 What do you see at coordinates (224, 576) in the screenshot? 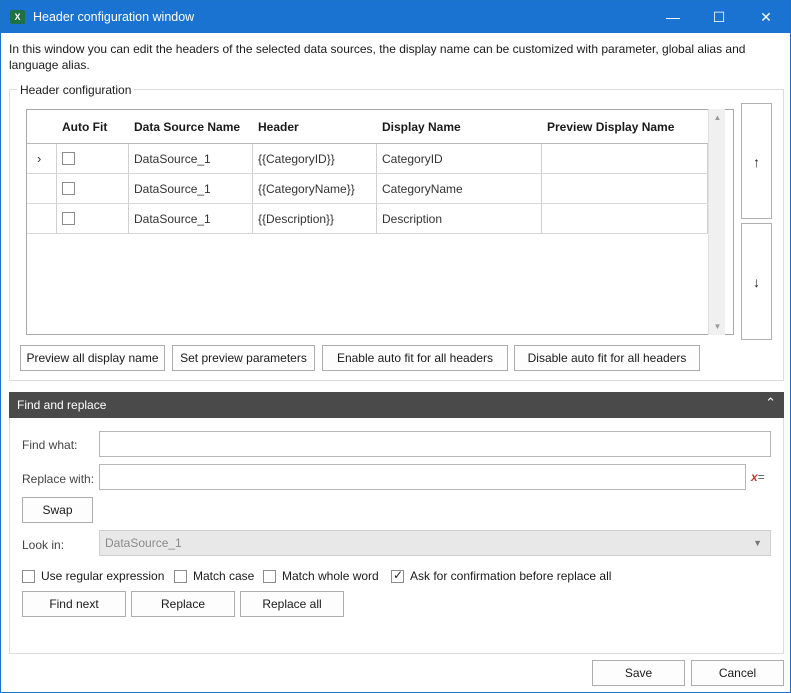
I see `match-case-label: Match case` at bounding box center [224, 576].